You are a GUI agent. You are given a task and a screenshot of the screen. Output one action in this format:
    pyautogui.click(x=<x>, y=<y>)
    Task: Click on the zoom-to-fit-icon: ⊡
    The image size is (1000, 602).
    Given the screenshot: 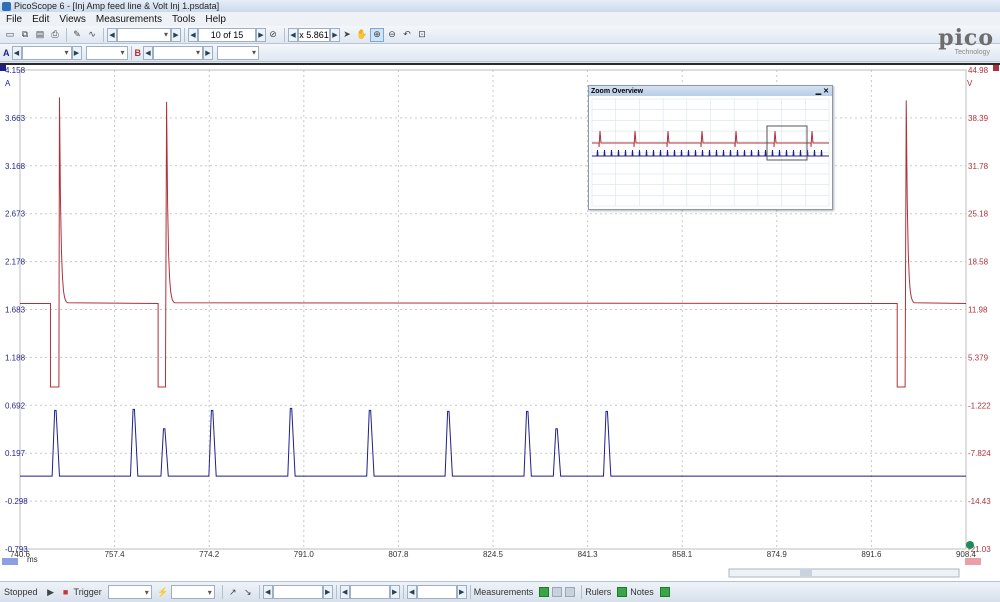 What is the action you would take?
    pyautogui.click(x=422, y=35)
    